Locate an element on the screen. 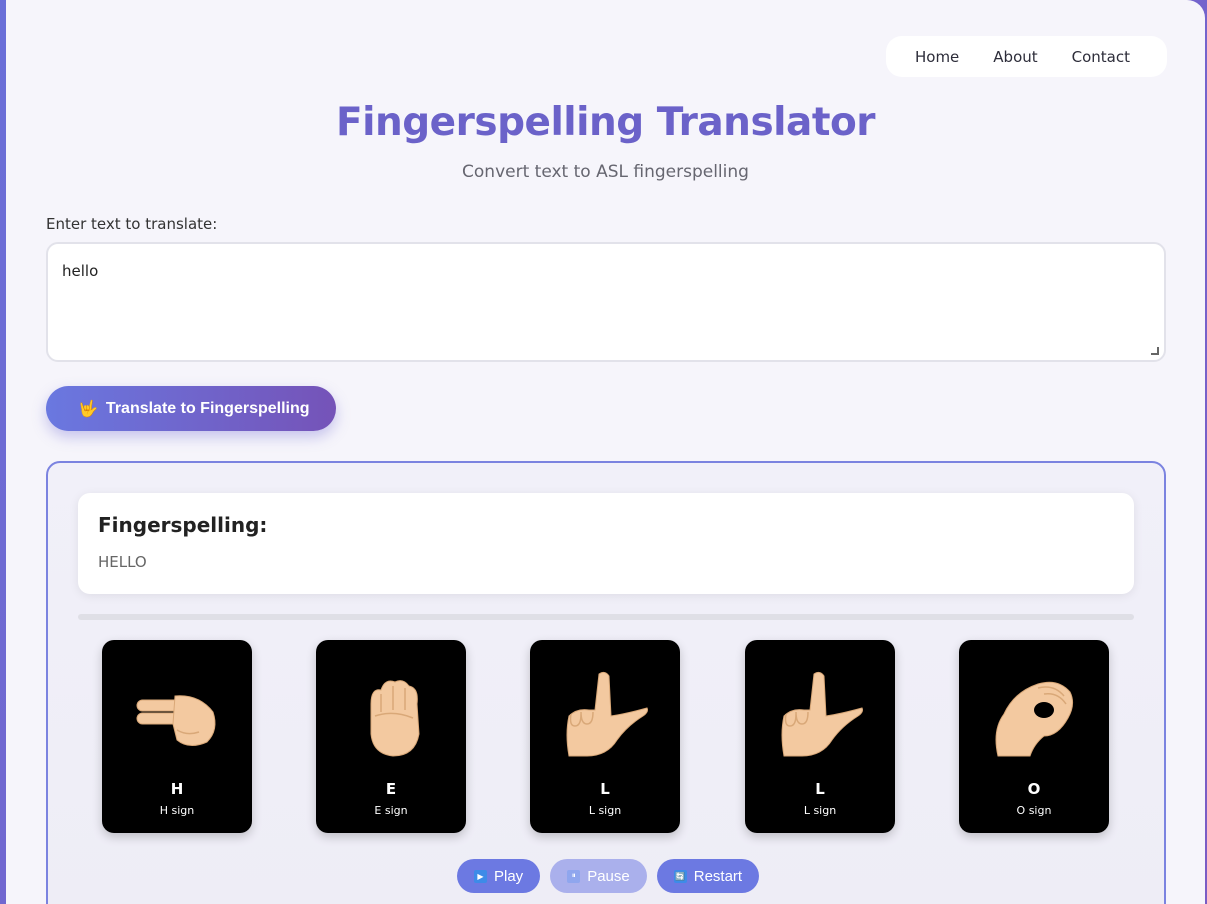 This screenshot has height=904, width=1207. nav-contact-link: Contact is located at coordinates (1101, 57).